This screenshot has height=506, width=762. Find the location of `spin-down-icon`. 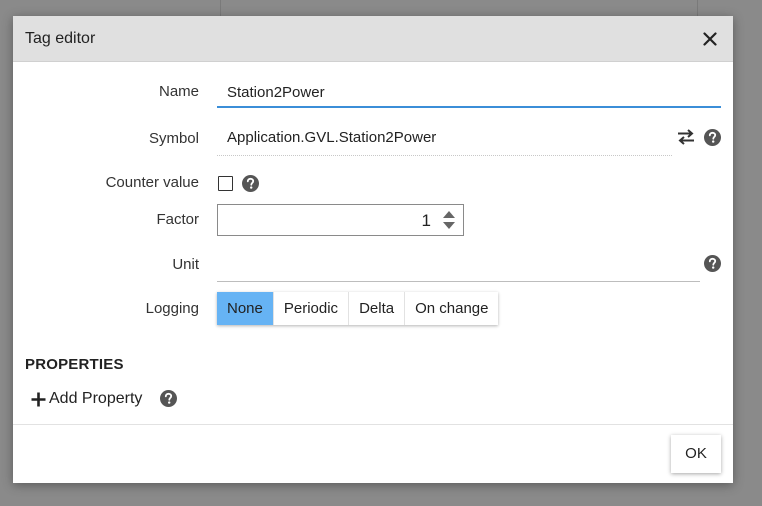

spin-down-icon is located at coordinates (449, 226).